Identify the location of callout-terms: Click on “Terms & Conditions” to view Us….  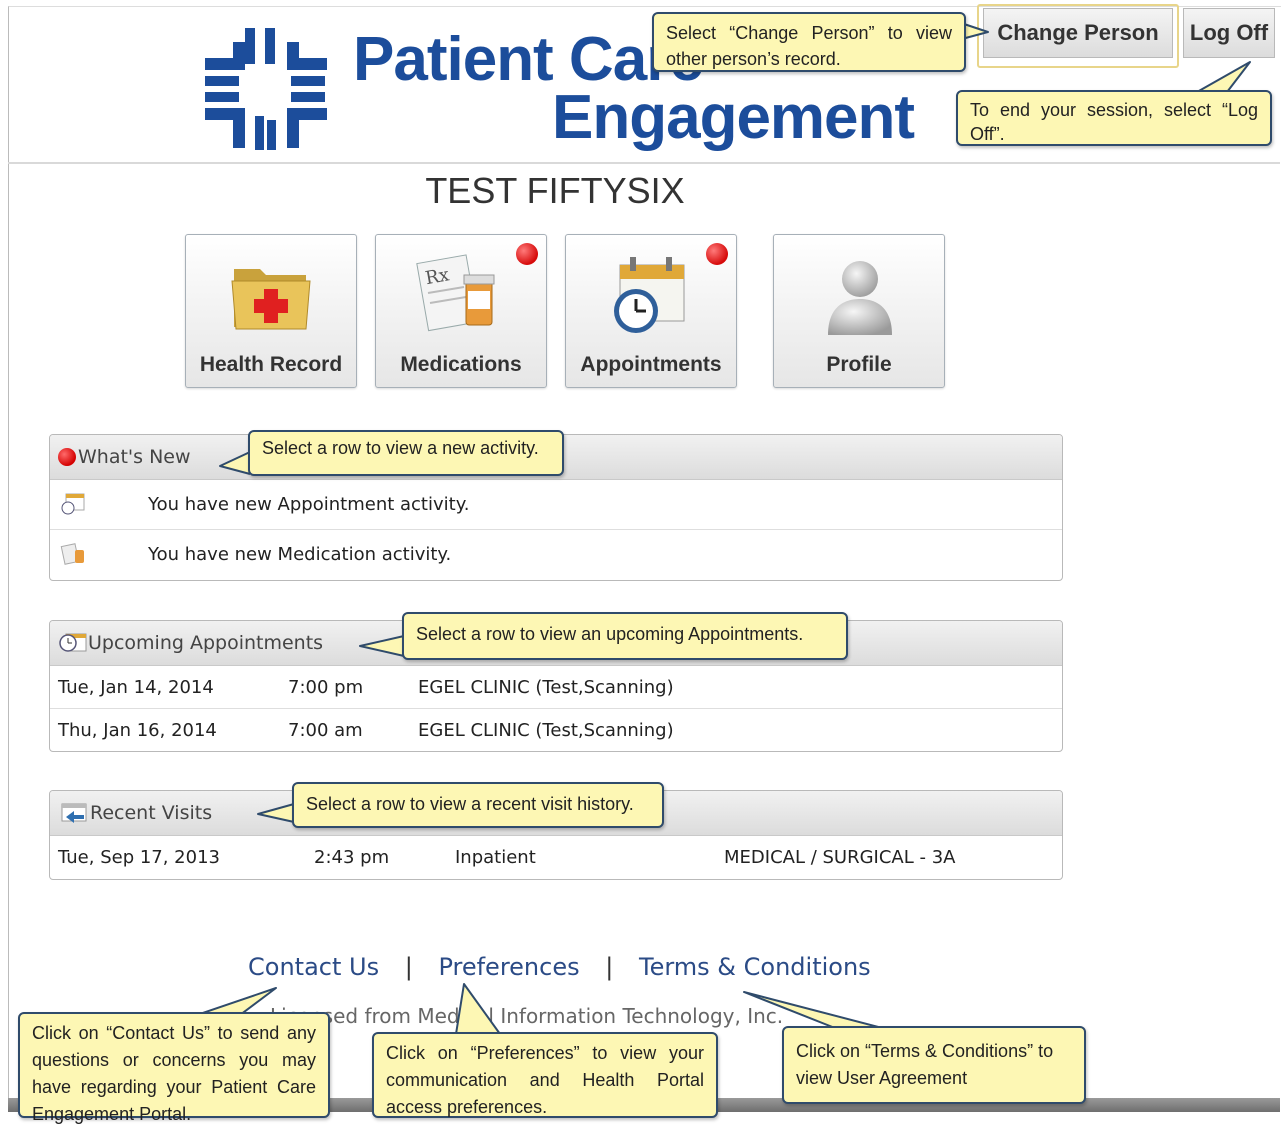
(934, 1065).